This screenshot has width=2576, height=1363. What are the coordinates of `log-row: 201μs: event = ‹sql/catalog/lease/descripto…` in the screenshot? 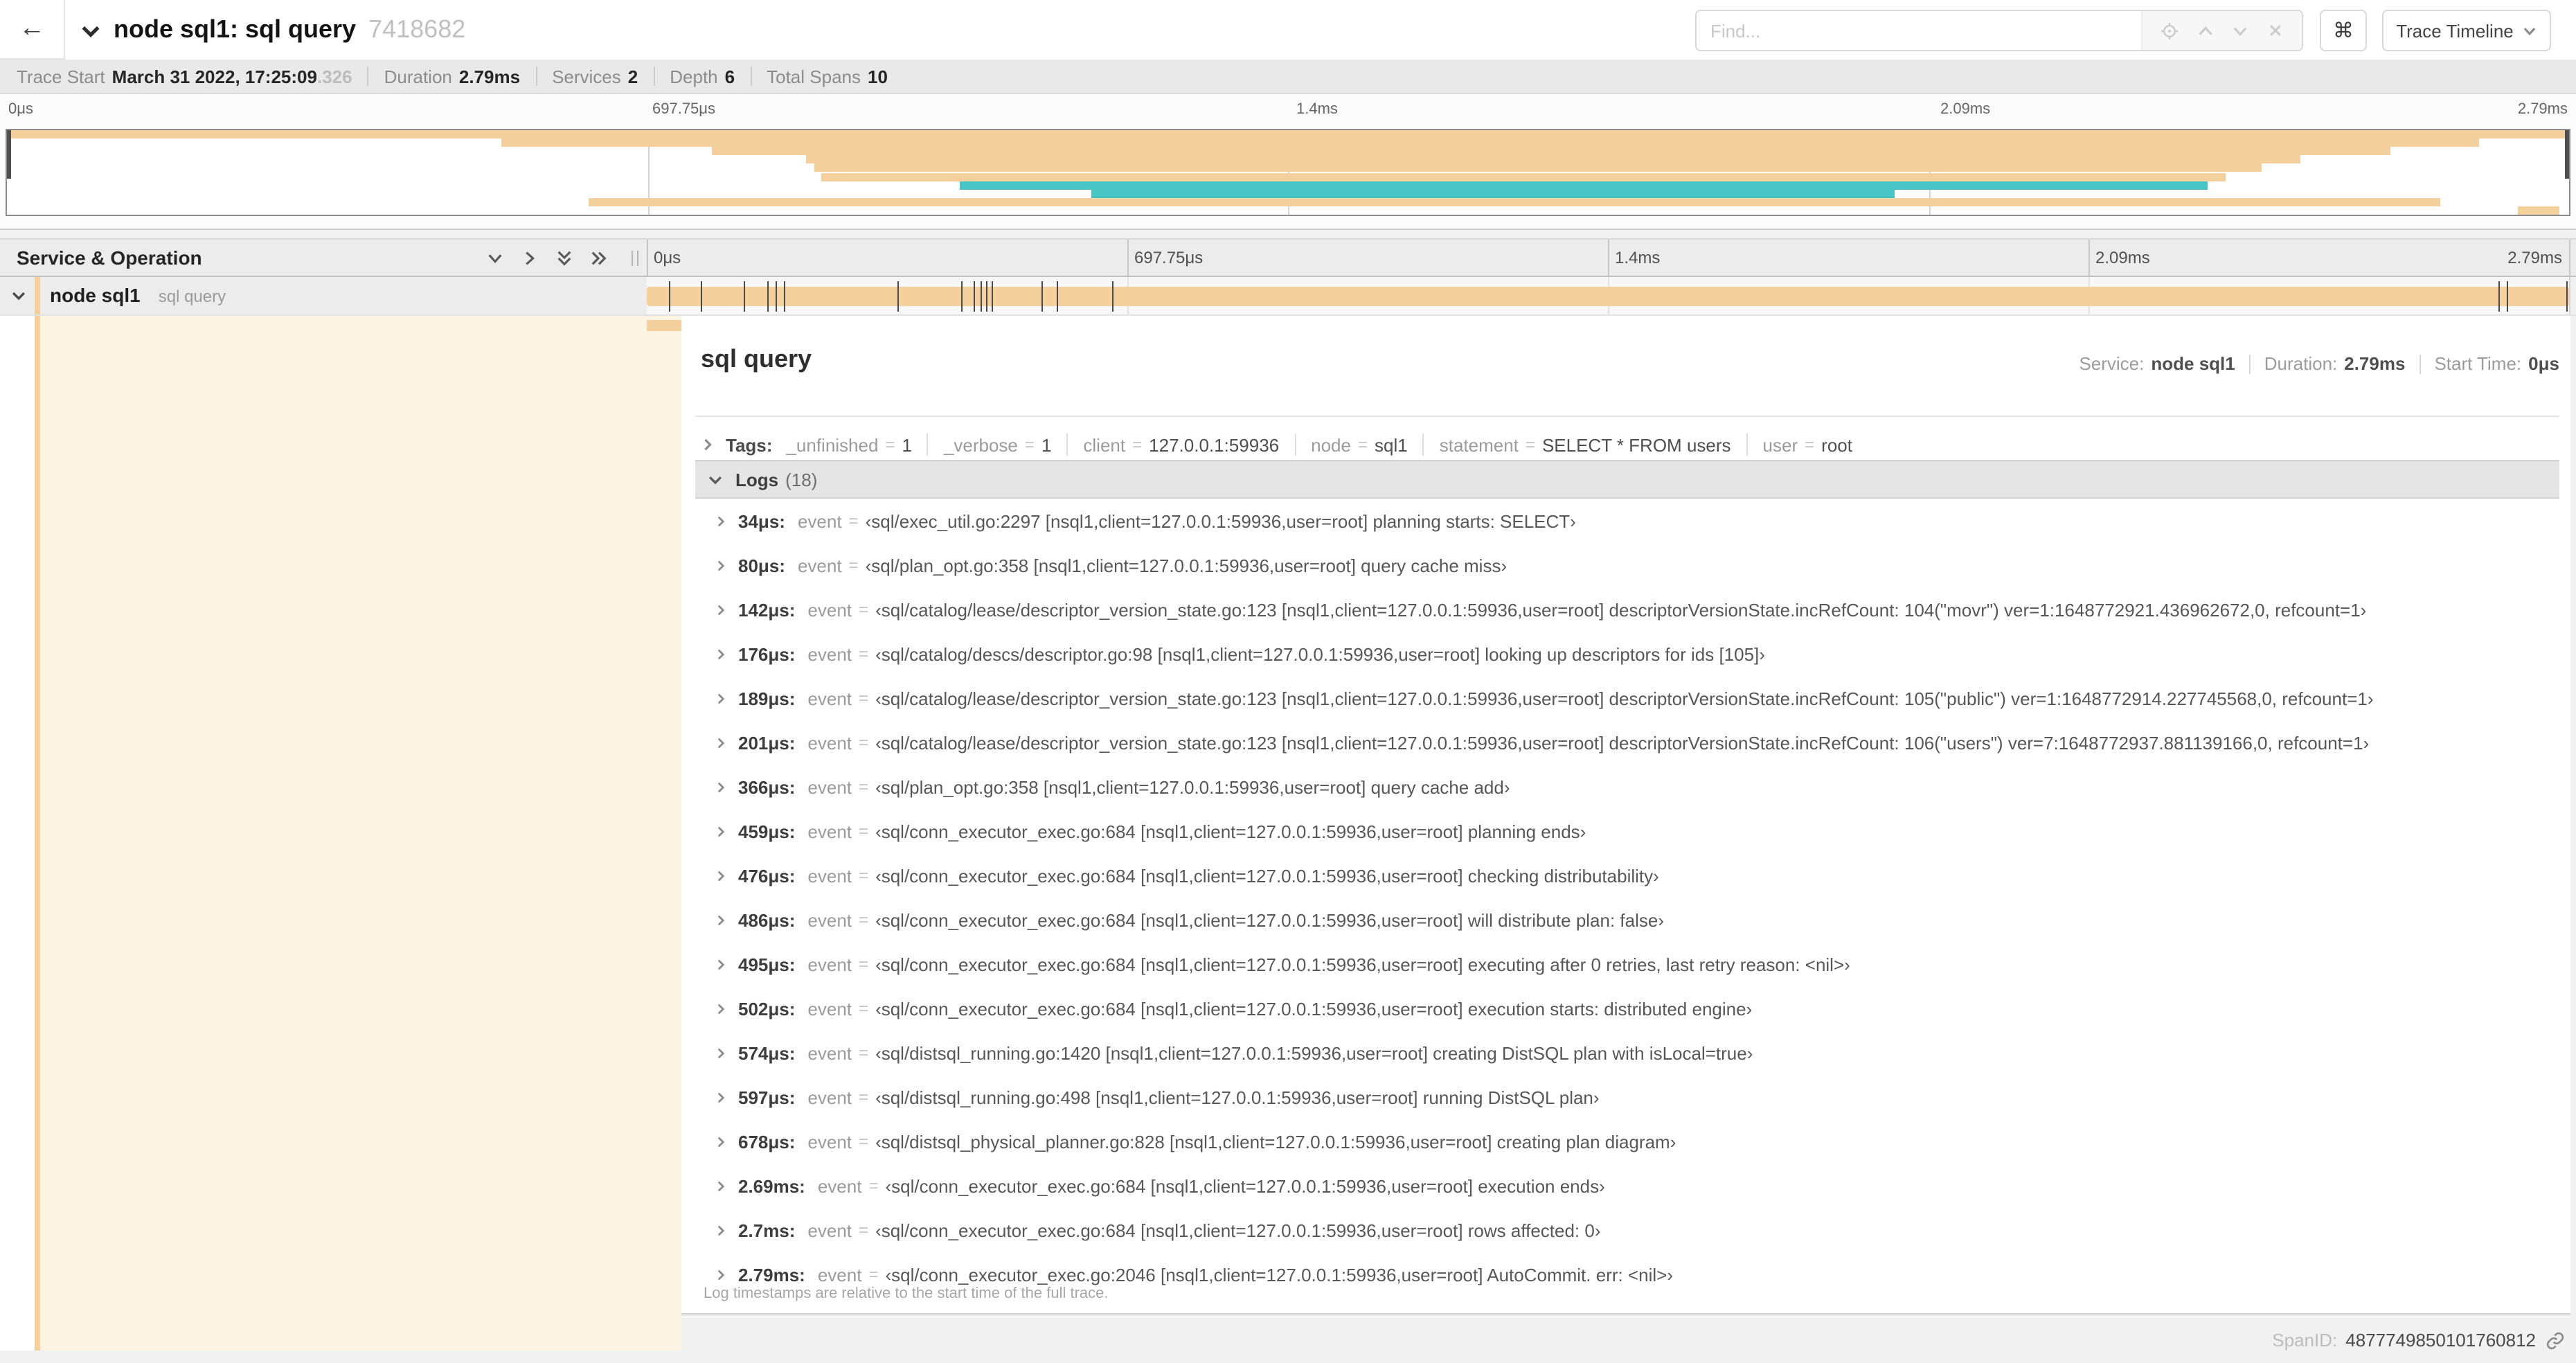 It's located at (1627, 742).